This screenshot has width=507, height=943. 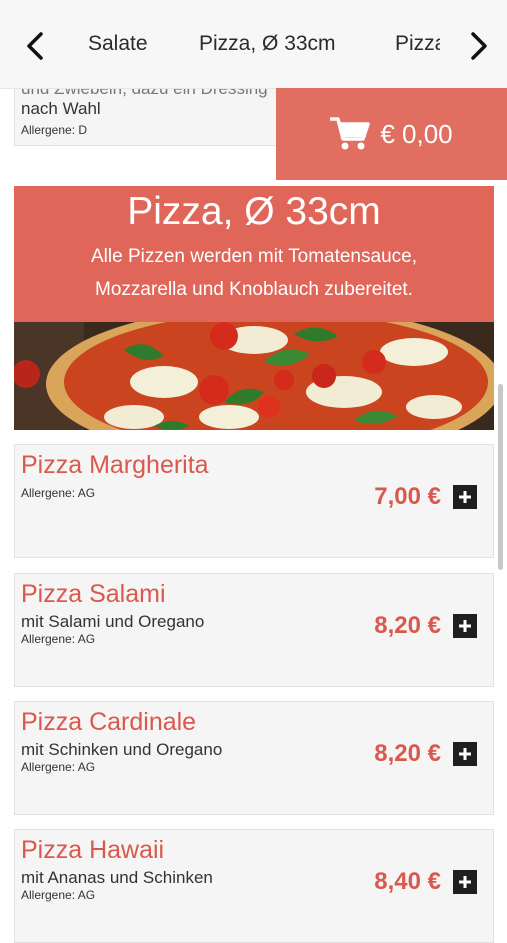 I want to click on tab-pizza-next: Pizza, so click(x=417, y=44).